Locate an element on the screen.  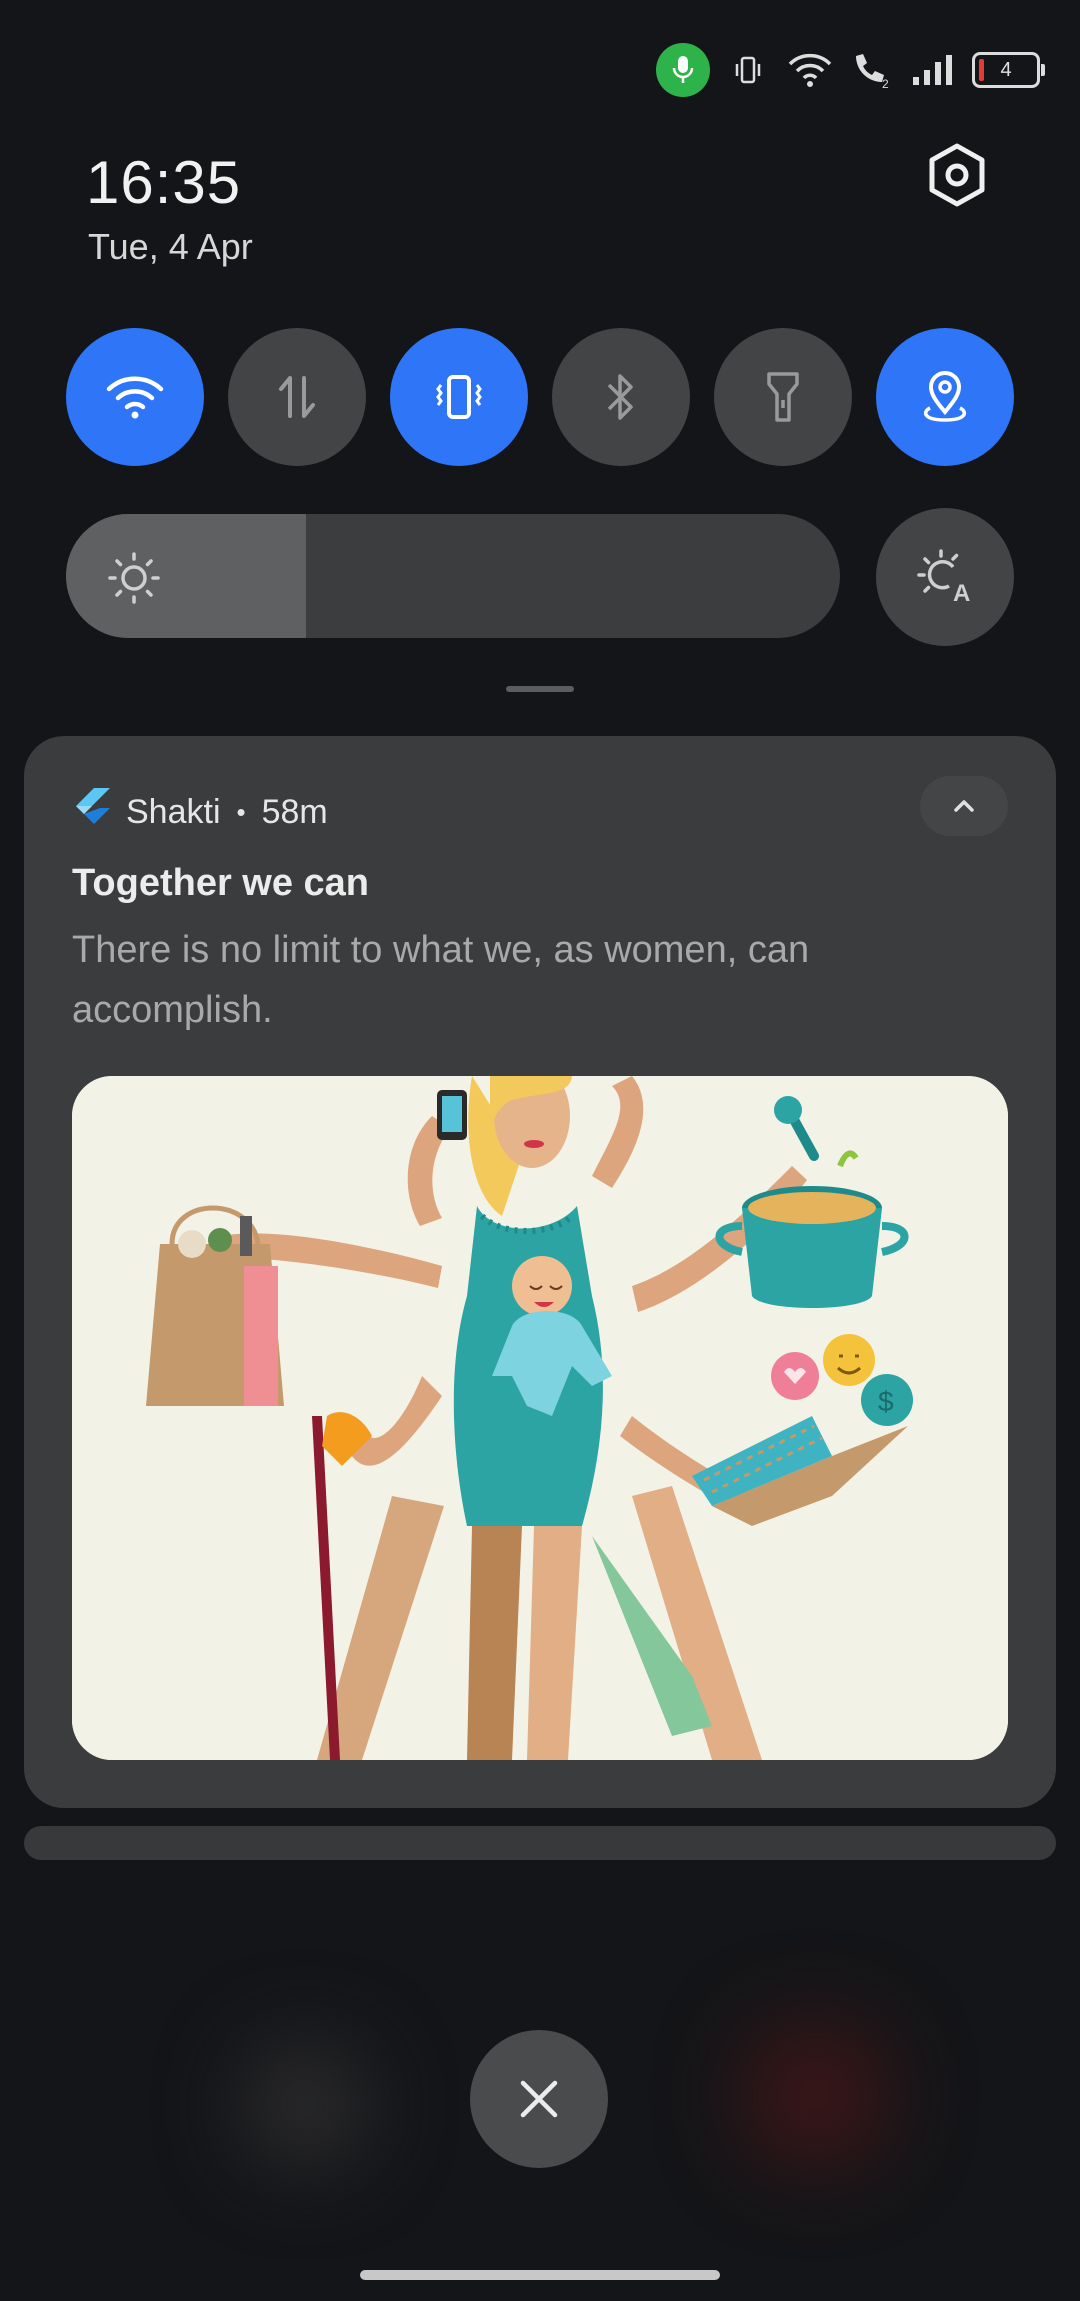
vibrate-icon is located at coordinates (748, 70).